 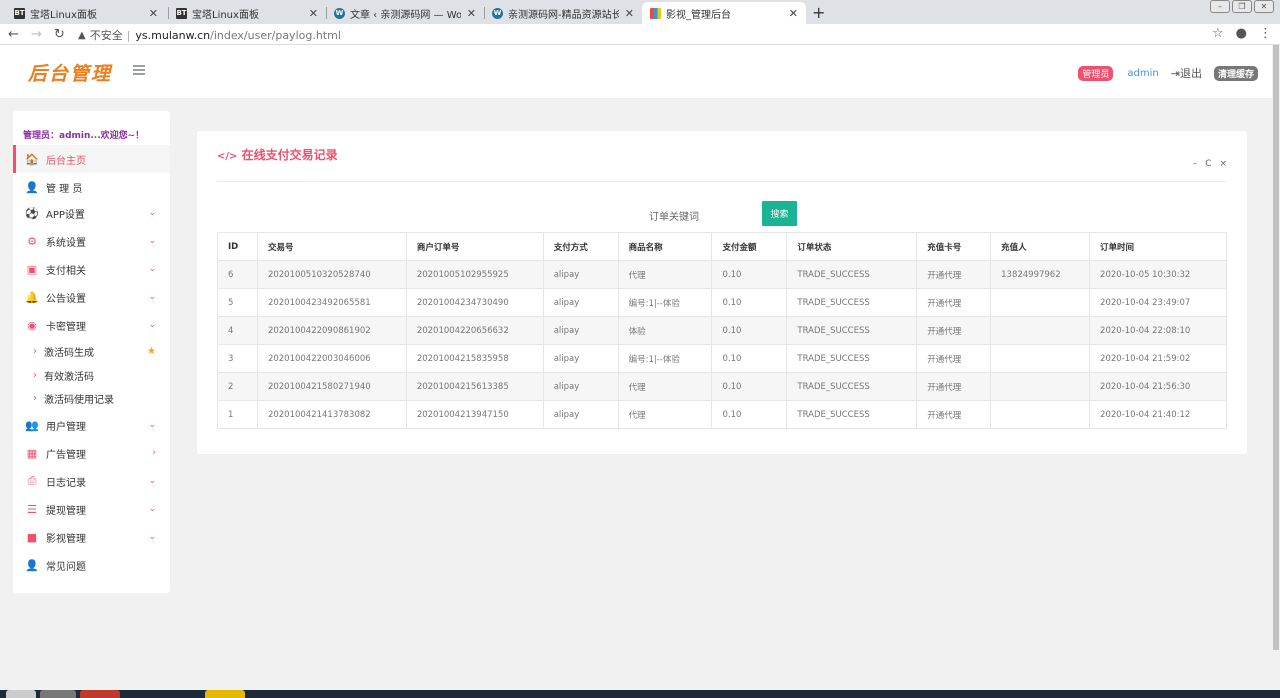 I want to click on code-icon: </>, so click(x=227, y=156).